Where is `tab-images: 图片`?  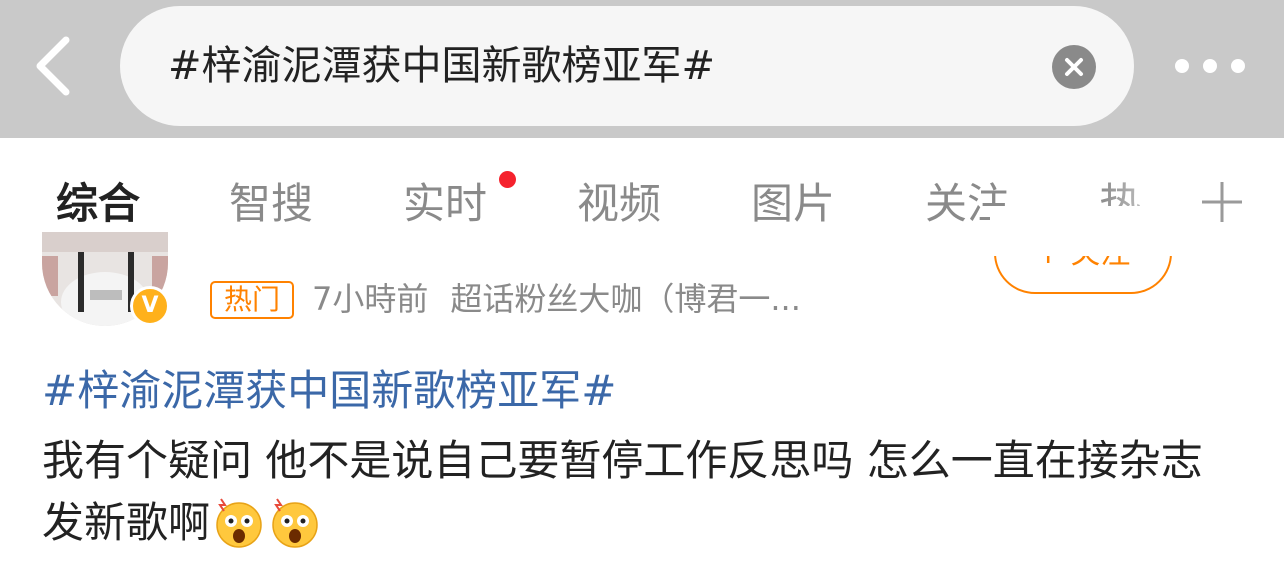 tab-images: 图片 is located at coordinates (793, 204).